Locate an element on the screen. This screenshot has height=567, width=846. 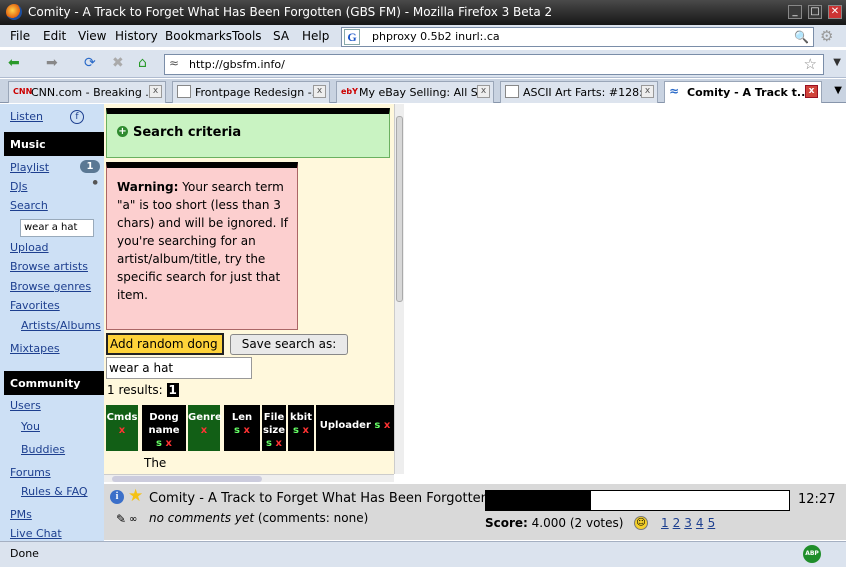
sidebar-item-live-chat: Live Chat is located at coordinates (36, 533).